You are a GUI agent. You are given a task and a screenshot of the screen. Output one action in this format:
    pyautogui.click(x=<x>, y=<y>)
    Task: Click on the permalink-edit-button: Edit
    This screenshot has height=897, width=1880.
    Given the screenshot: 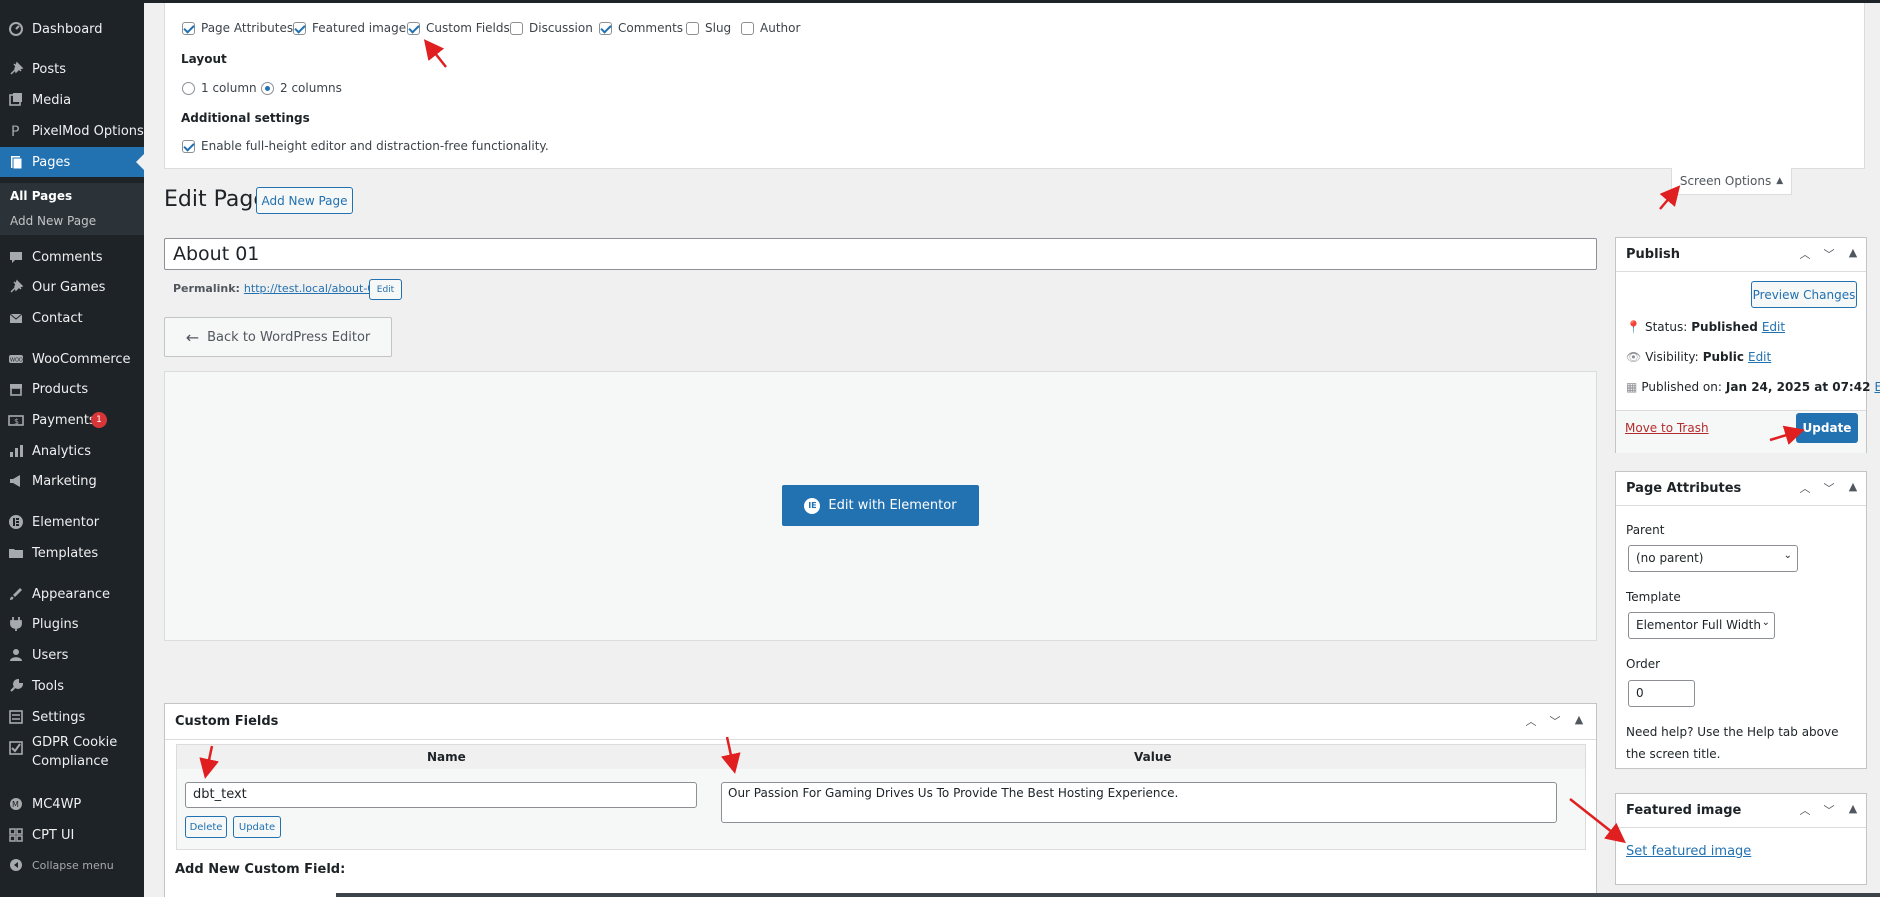 What is the action you would take?
    pyautogui.click(x=385, y=289)
    